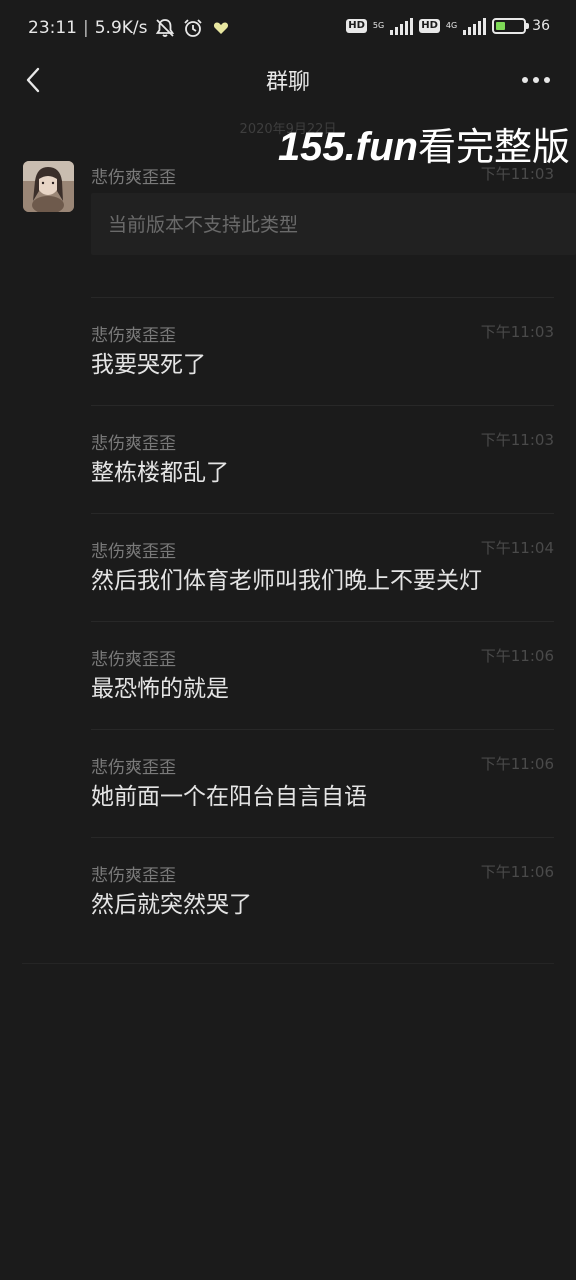 The height and width of the screenshot is (1280, 576). What do you see at coordinates (517, 548) in the screenshot?
I see `message-time: 下午11:04` at bounding box center [517, 548].